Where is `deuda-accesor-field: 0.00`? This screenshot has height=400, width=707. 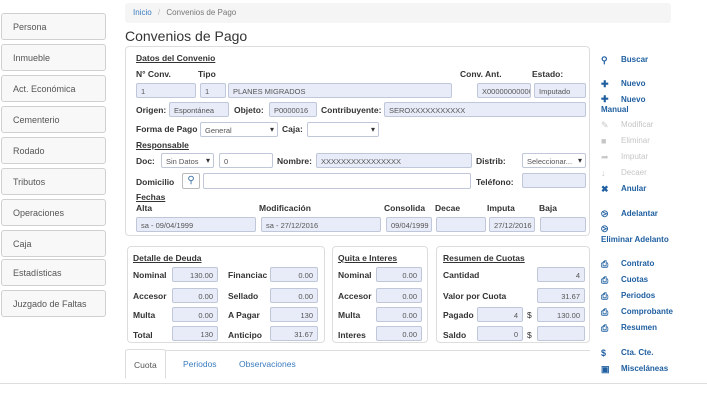
deuda-accesor-field: 0.00 is located at coordinates (195, 295).